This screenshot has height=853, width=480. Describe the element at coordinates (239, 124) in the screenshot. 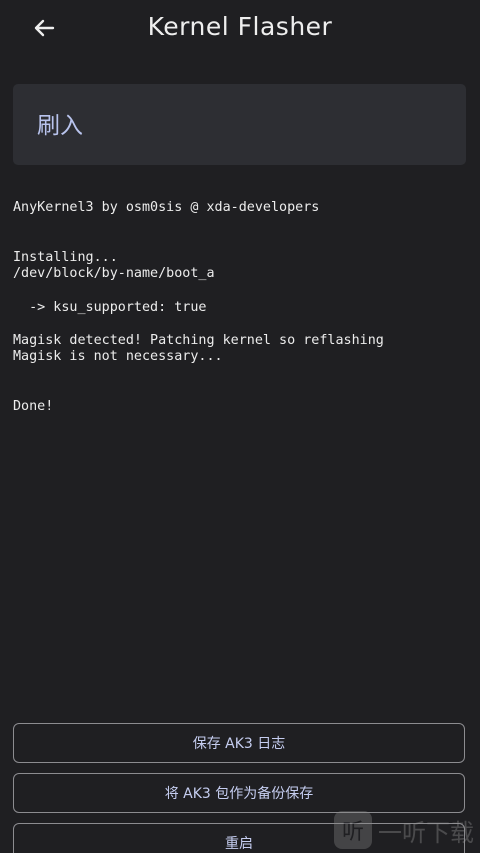

I see `flash-status-card: 刷入` at that location.